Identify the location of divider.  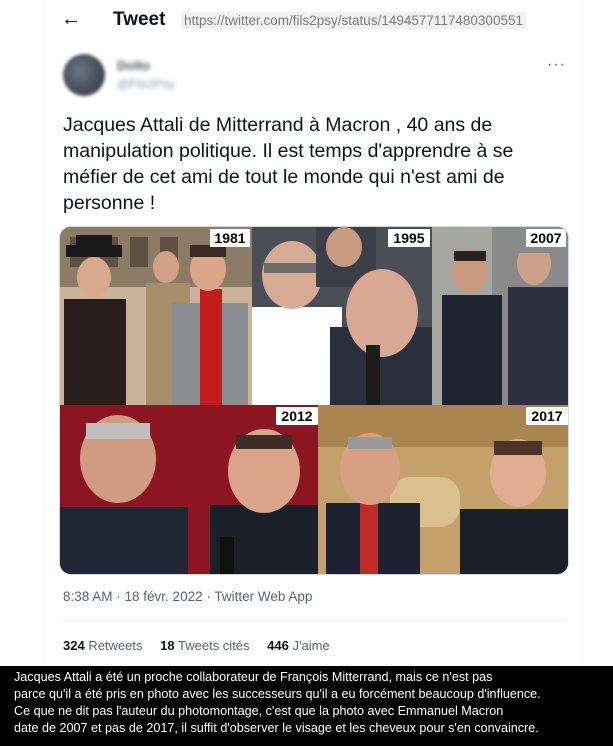
(313, 620).